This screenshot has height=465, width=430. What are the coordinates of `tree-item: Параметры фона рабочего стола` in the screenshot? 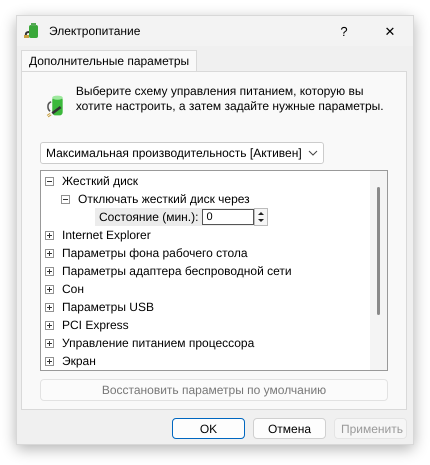 It's located at (155, 253).